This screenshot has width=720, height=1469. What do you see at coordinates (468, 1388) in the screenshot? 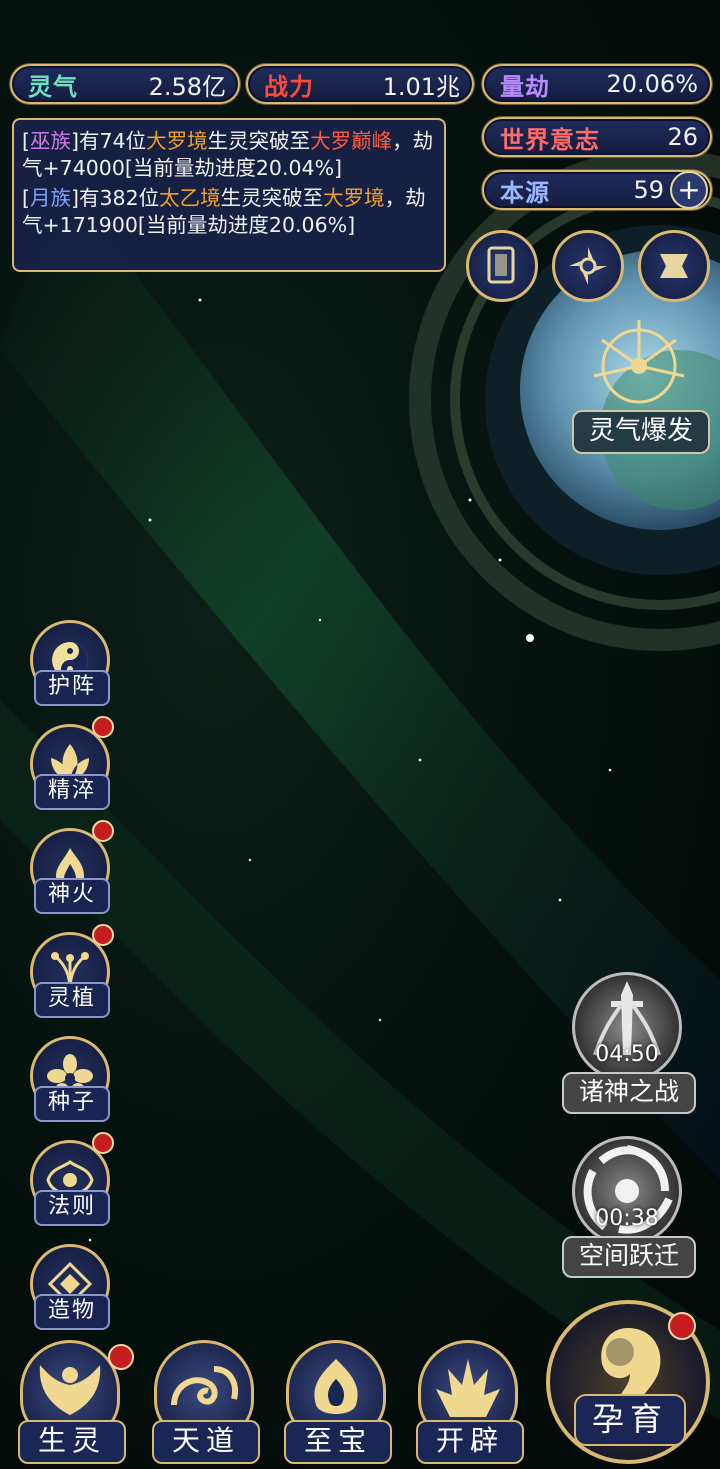
I see `axe-icon` at bounding box center [468, 1388].